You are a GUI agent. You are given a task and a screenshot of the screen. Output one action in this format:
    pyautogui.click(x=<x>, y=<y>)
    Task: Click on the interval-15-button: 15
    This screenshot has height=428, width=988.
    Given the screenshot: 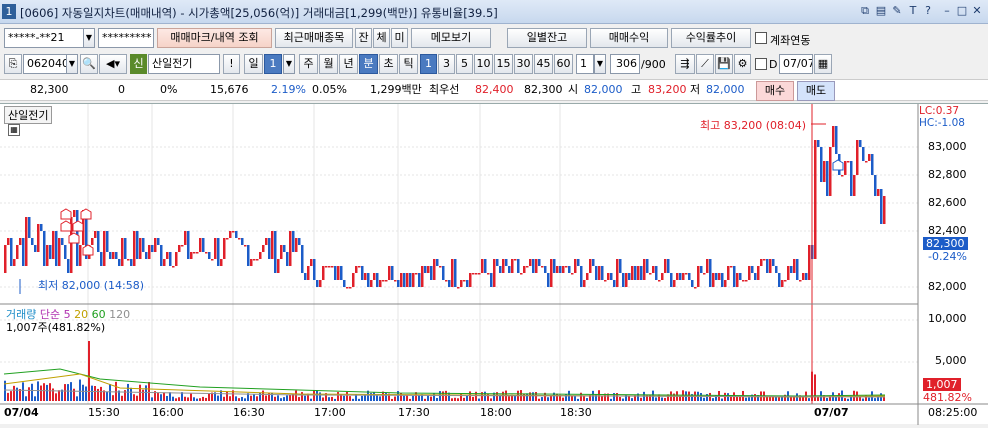 What is the action you would take?
    pyautogui.click(x=503, y=64)
    